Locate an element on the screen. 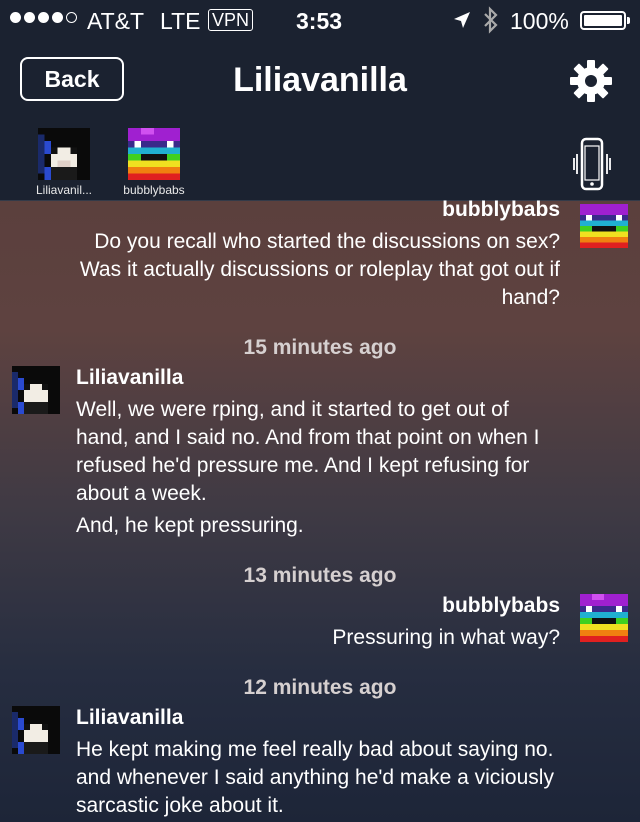 This screenshot has width=640, height=822. battery-icon is located at coordinates (605, 20).